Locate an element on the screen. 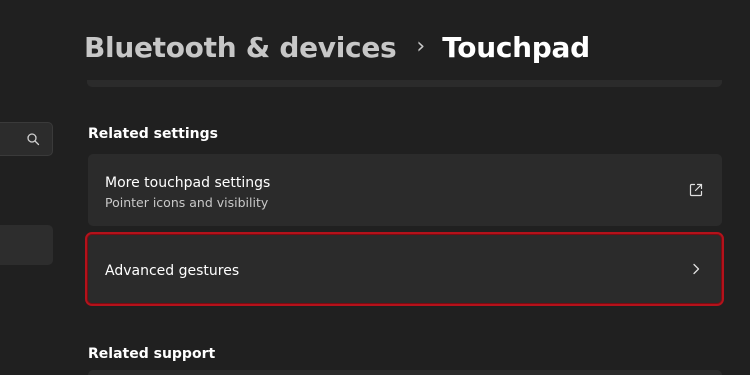 This screenshot has height=375, width=750. breadcrumb: Bluetooth & devices › Touchpad is located at coordinates (337, 47).